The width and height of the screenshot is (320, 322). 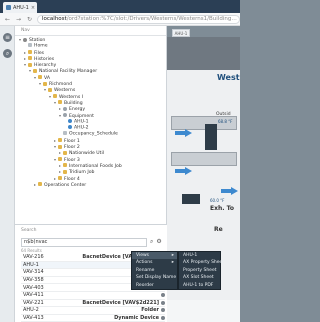 What do you see at coordinates (29, 19) in the screenshot?
I see `reload-icon: ↻` at bounding box center [29, 19].